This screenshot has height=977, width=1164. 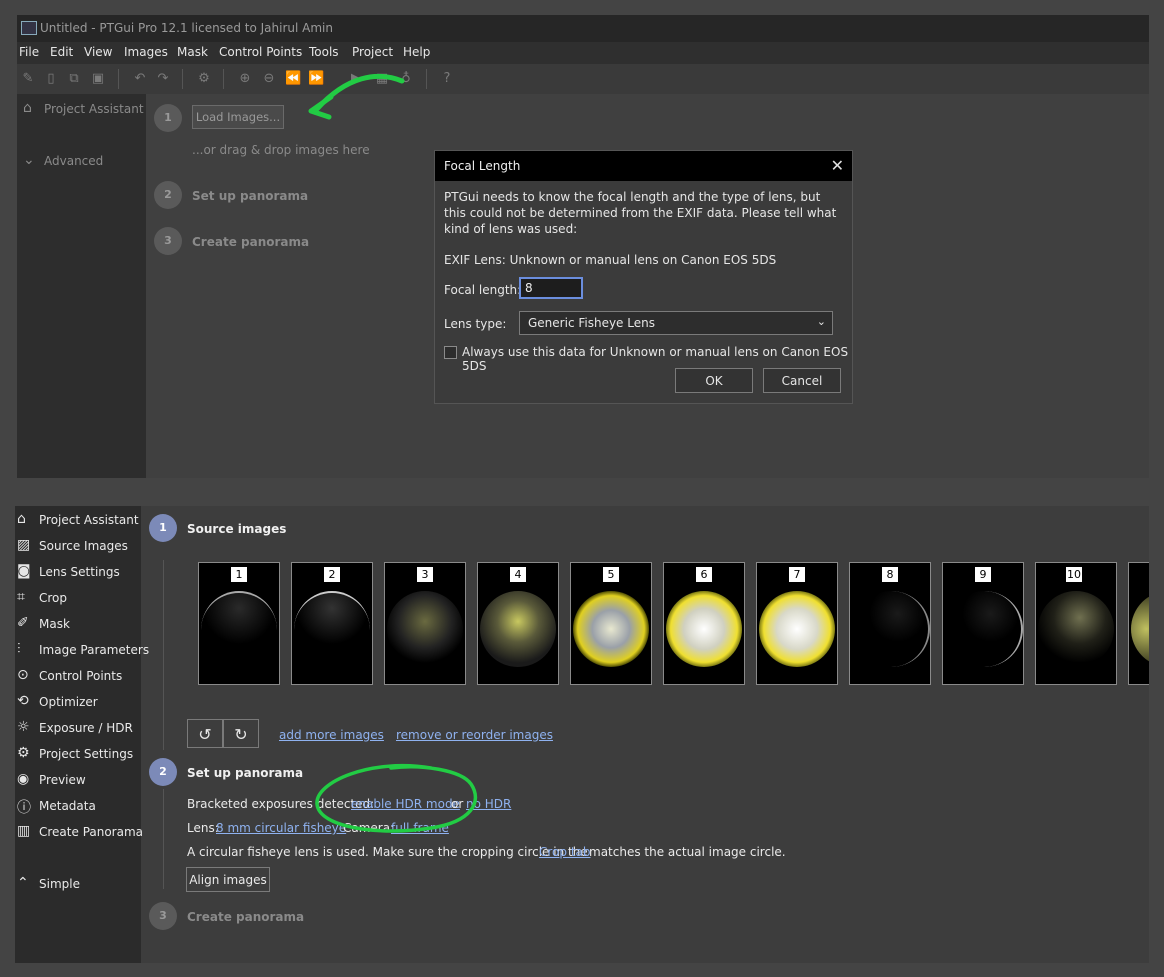 What do you see at coordinates (450, 352) in the screenshot?
I see `always-use-checkbox` at bounding box center [450, 352].